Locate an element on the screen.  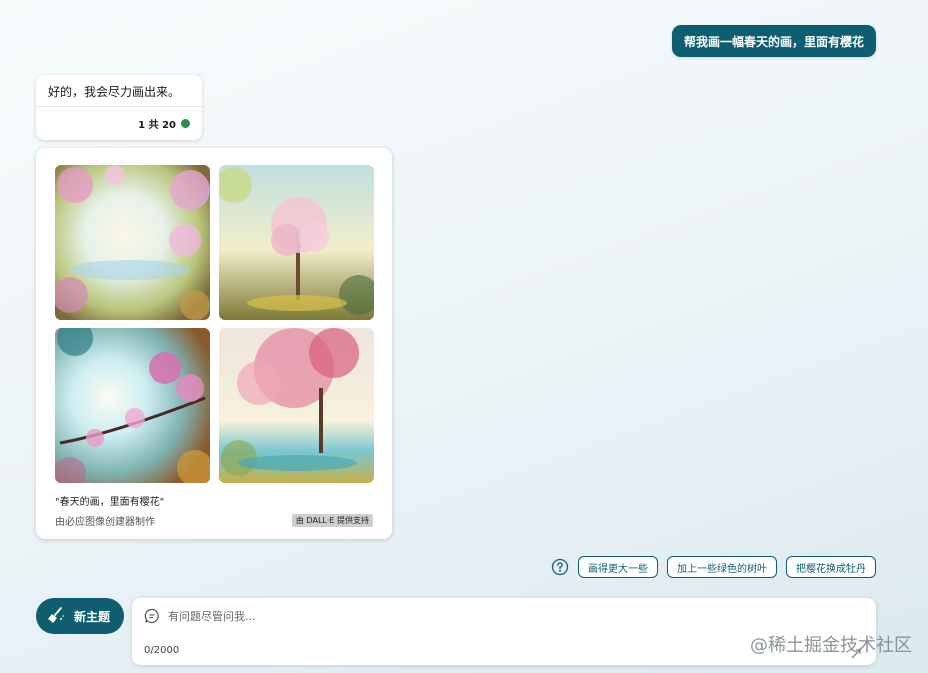
watermark: @稀土掘金技术社区 is located at coordinates (831, 645).